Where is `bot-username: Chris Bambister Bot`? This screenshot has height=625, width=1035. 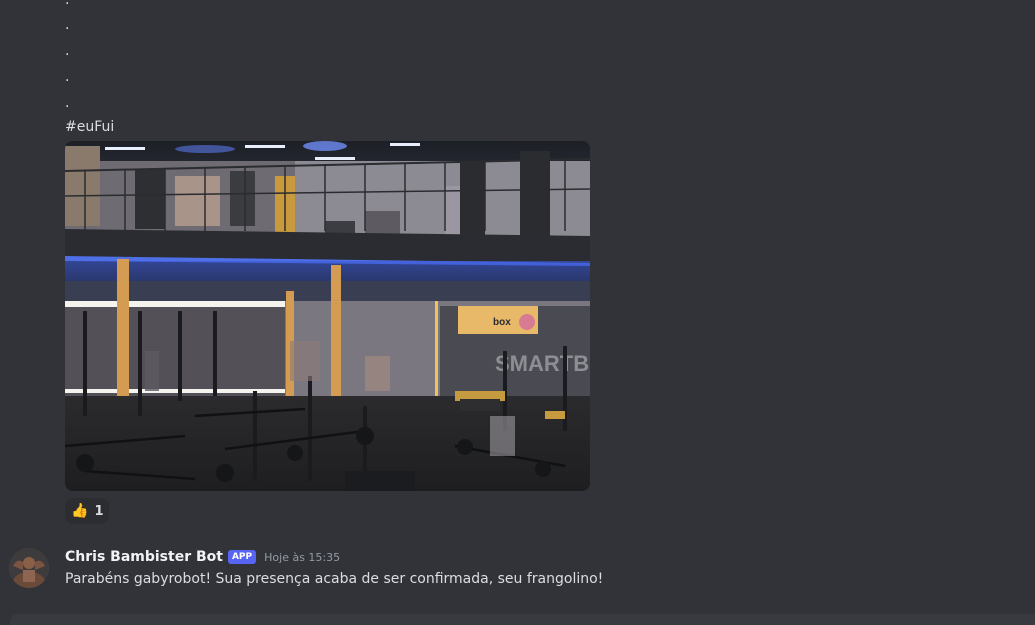 bot-username: Chris Bambister Bot is located at coordinates (144, 557).